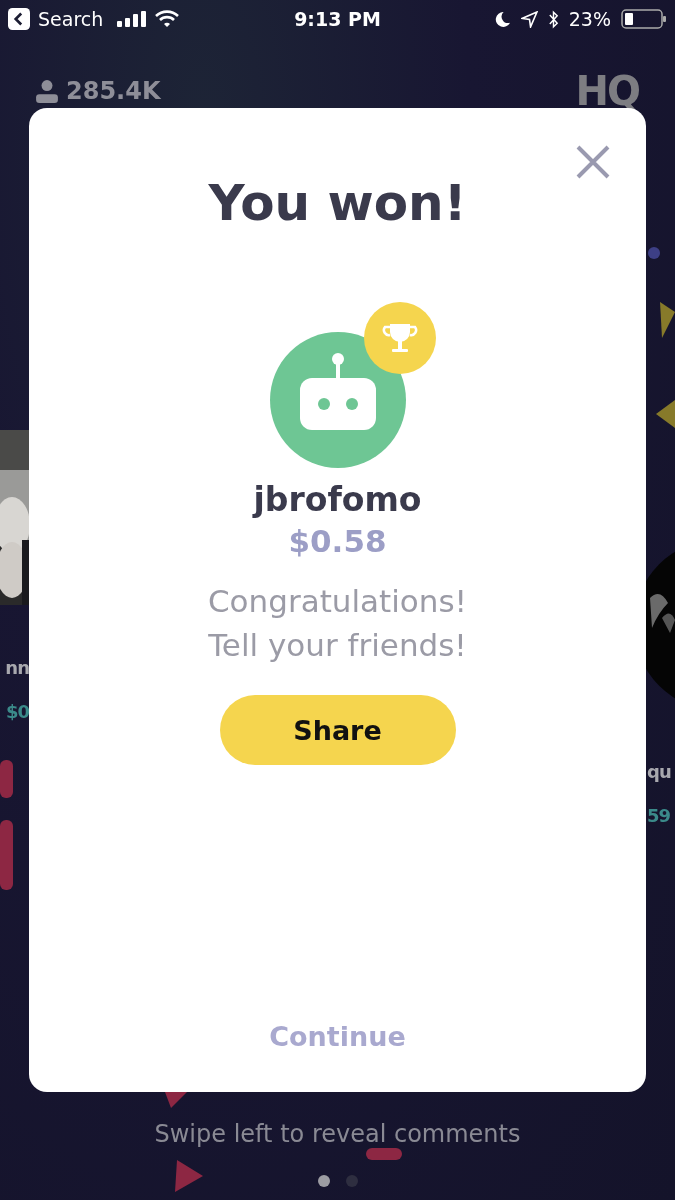  Describe the element at coordinates (659, 772) in the screenshot. I see `contestant-name: qu` at that location.